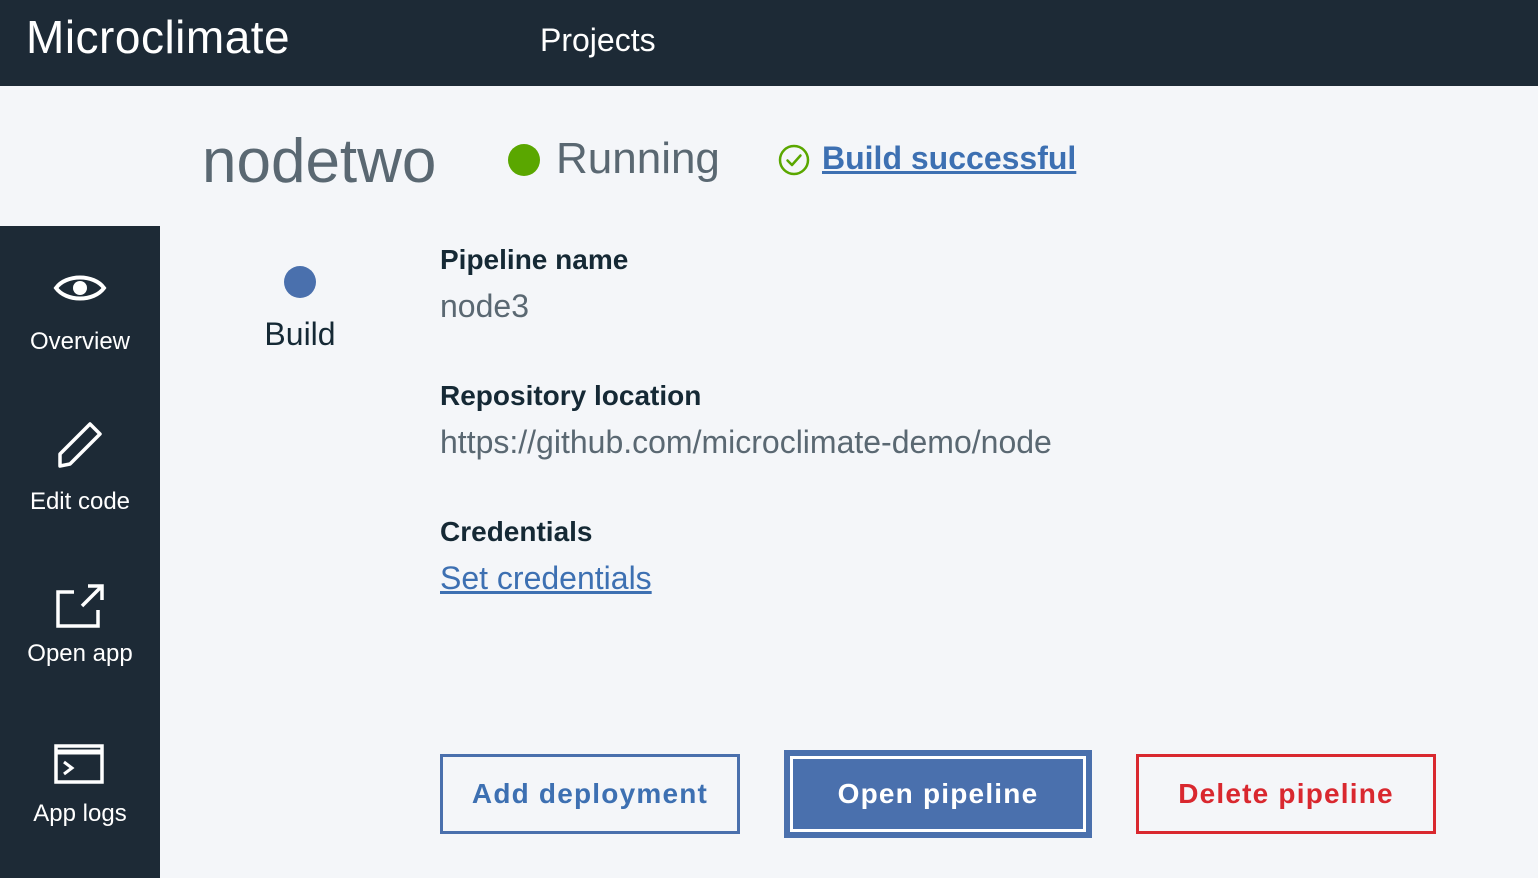 This screenshot has height=878, width=1538. Describe the element at coordinates (949, 158) in the screenshot. I see `build-status-link: Build successful` at that location.